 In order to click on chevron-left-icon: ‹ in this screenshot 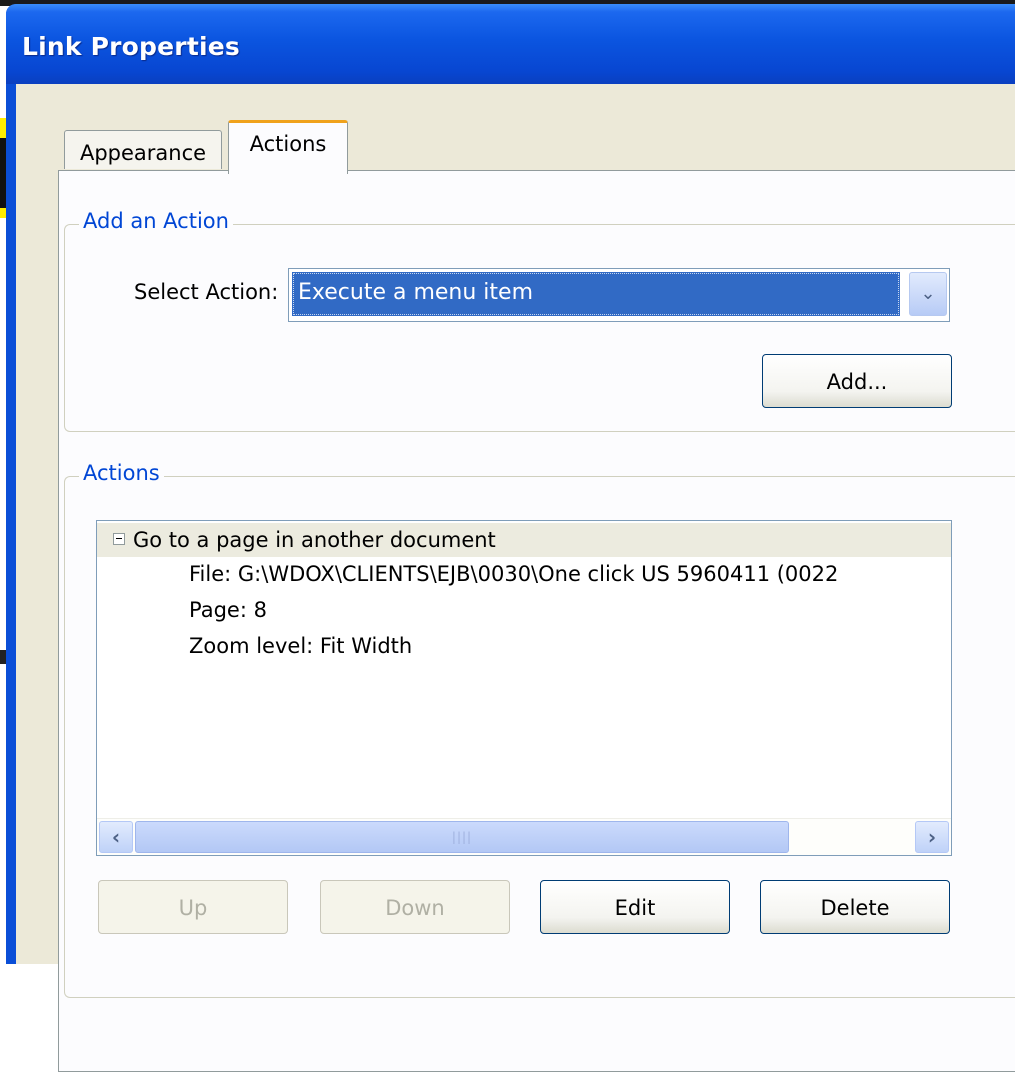, I will do `click(116, 837)`.